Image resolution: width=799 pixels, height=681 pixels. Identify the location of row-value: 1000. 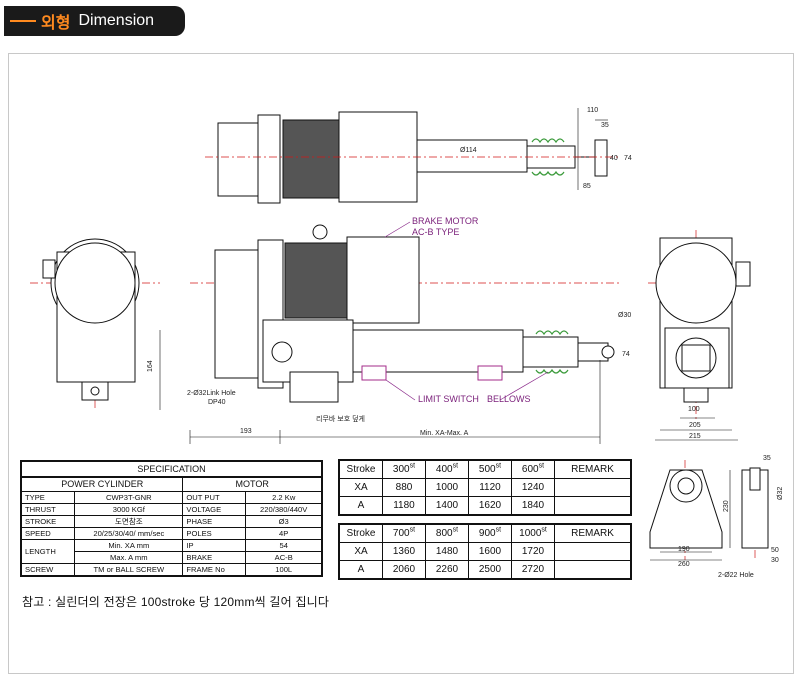
(447, 487).